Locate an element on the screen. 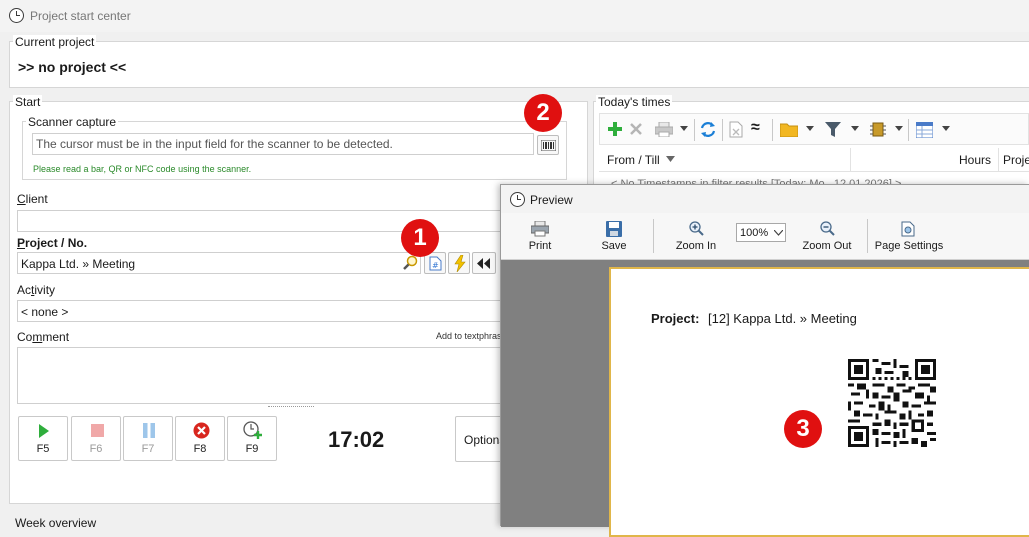 The width and height of the screenshot is (1029, 537). lightning-icon is located at coordinates (460, 263).